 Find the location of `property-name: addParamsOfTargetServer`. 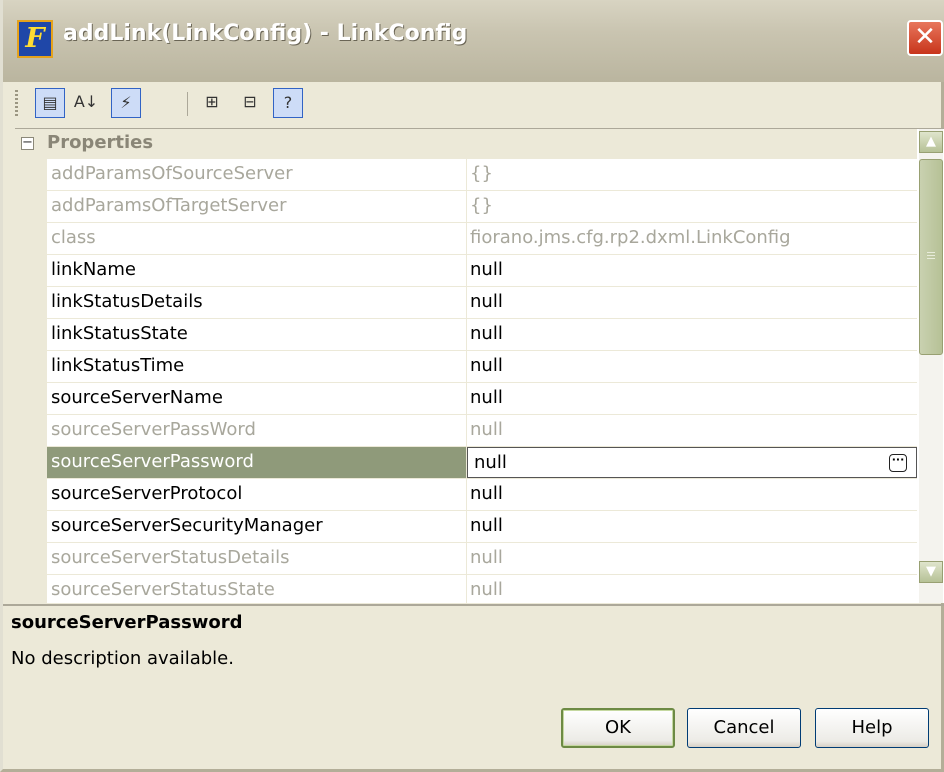

property-name: addParamsOfTargetServer is located at coordinates (257, 206).